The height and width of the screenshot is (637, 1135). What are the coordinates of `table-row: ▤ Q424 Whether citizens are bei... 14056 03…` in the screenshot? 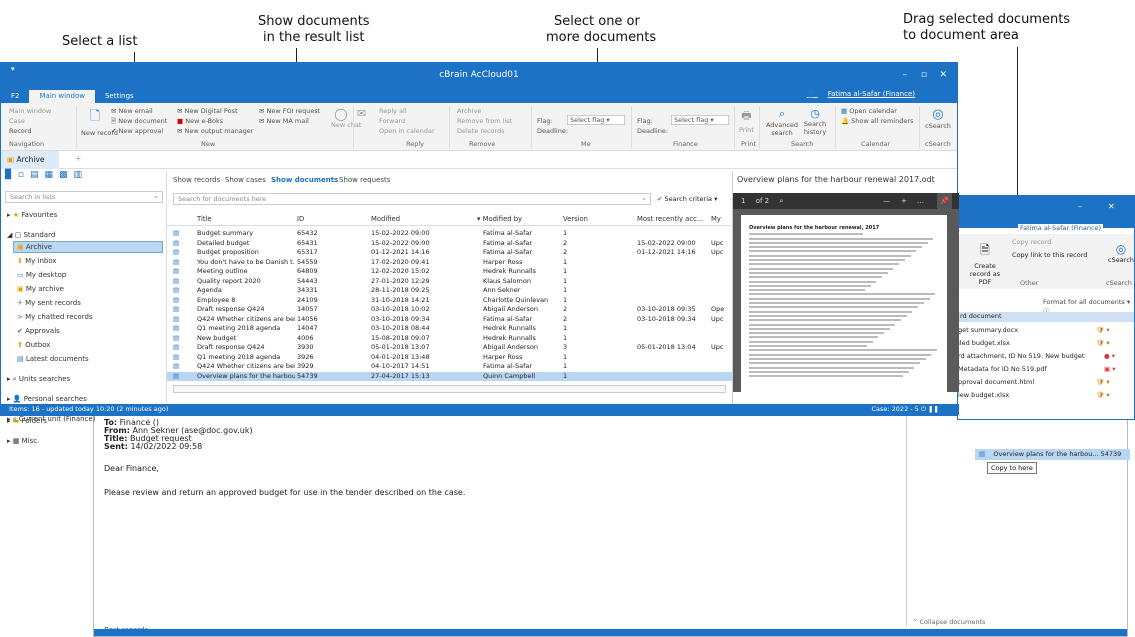 It's located at (449, 320).